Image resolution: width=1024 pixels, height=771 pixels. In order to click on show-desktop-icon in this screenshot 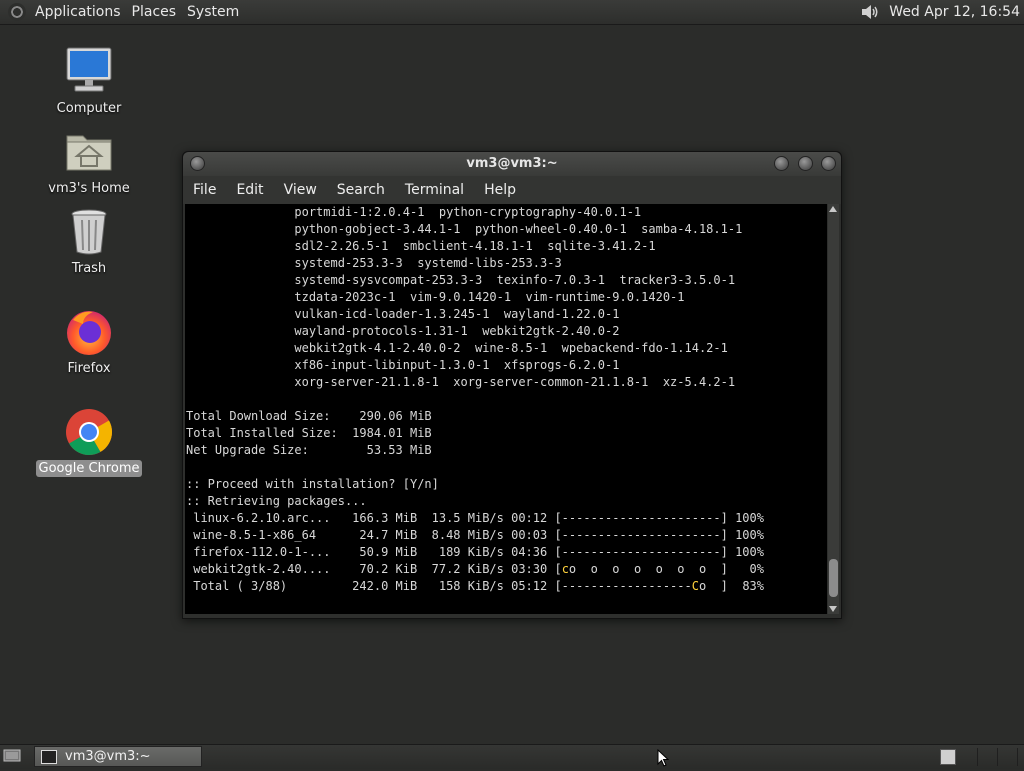, I will do `click(12, 756)`.